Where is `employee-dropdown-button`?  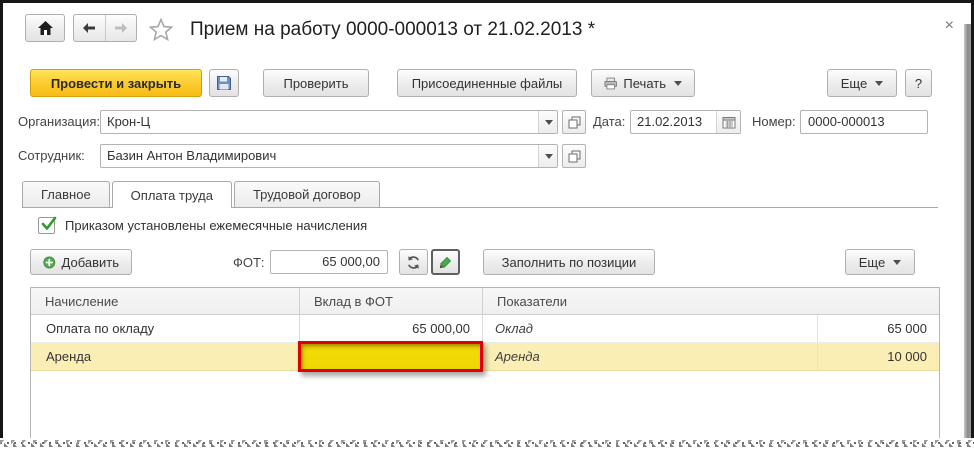
employee-dropdown-button is located at coordinates (547, 156).